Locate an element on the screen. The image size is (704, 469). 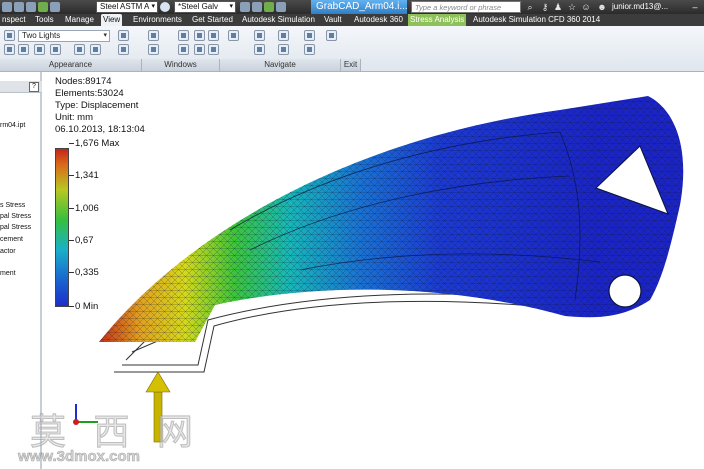
windows-group-label: Windows is located at coordinates (181, 65).